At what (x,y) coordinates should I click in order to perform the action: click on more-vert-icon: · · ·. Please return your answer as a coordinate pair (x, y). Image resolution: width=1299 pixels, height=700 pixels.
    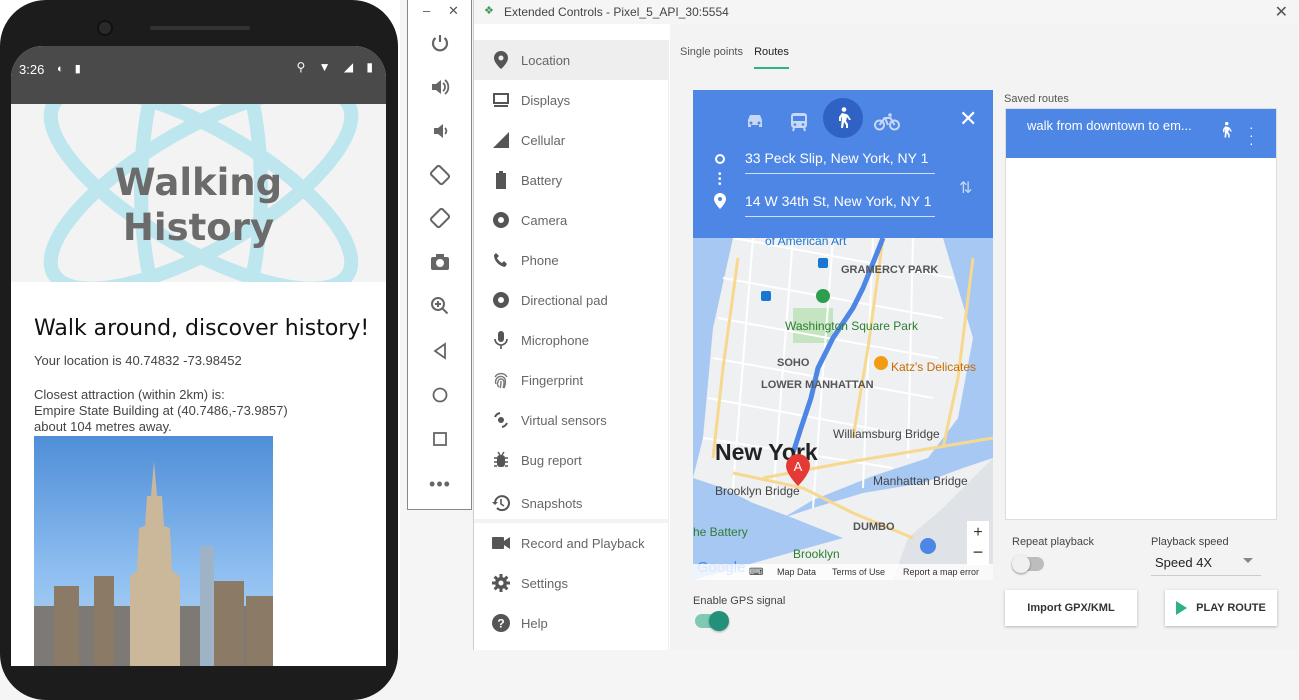
    Looking at the image, I should click on (1251, 135).